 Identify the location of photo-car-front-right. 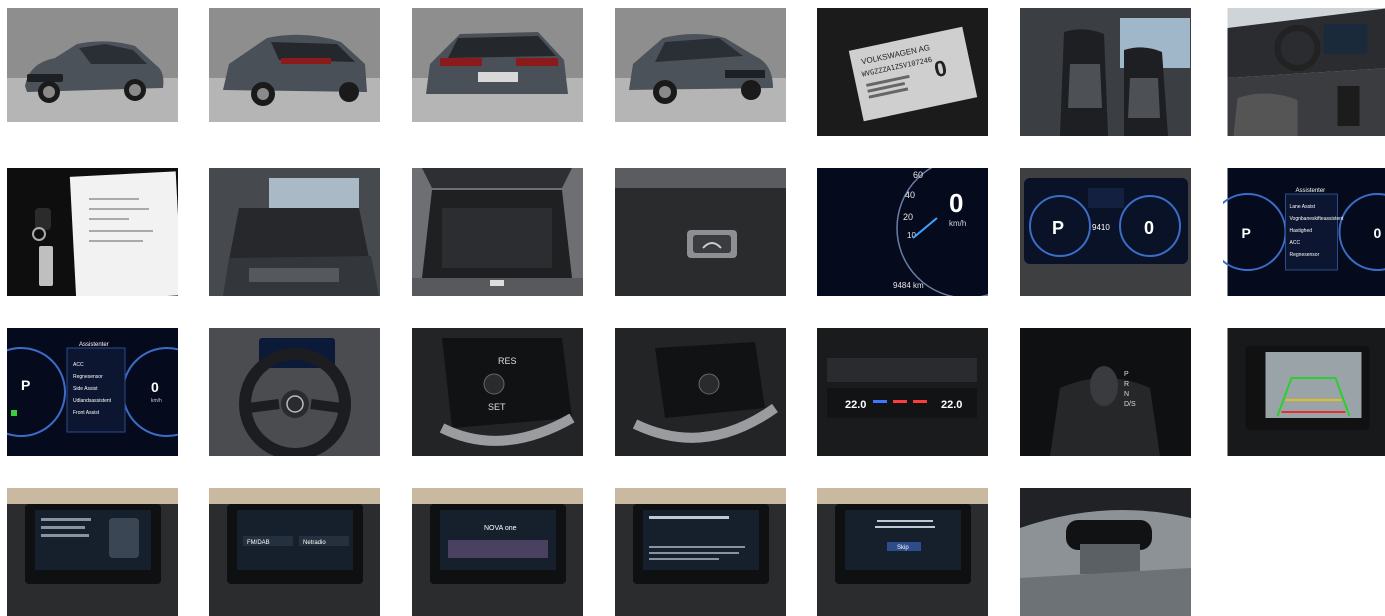
(700, 65).